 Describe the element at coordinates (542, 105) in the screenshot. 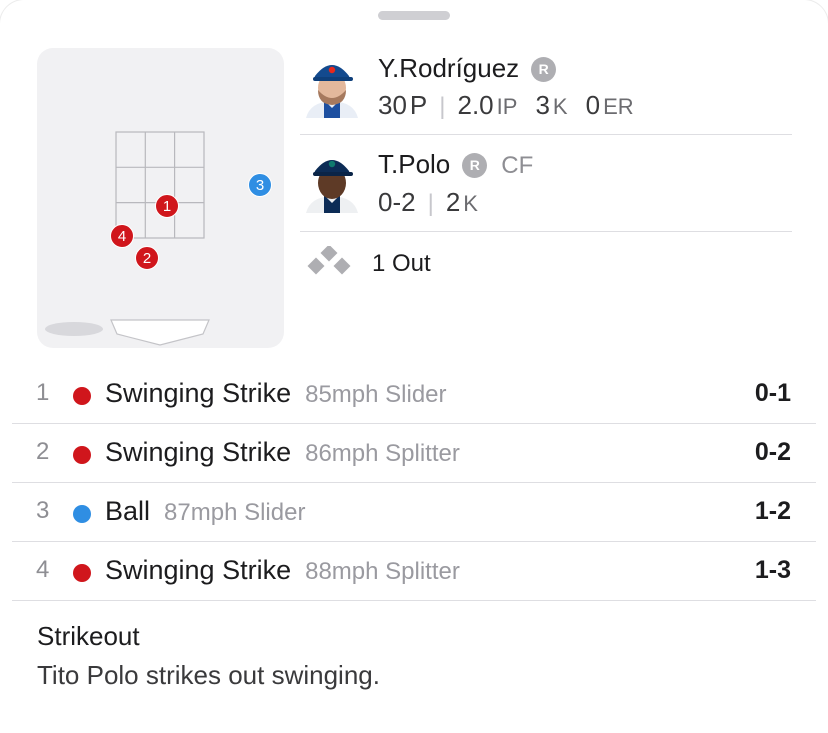

I see `pitcher-strikeouts: 3` at that location.